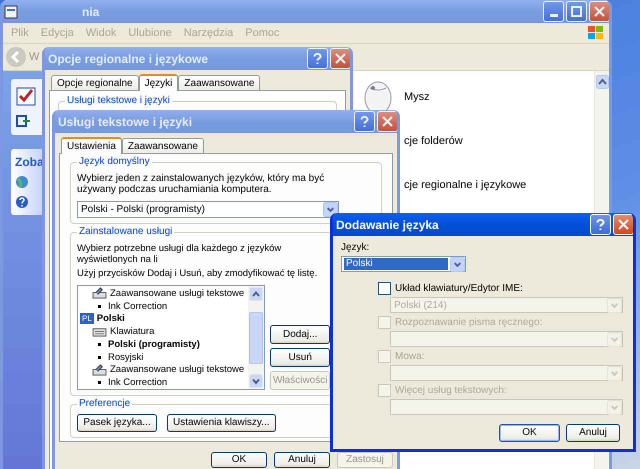 Image resolution: width=640 pixels, height=469 pixels. What do you see at coordinates (95, 82) in the screenshot?
I see `tab: Opcje regionalne` at bounding box center [95, 82].